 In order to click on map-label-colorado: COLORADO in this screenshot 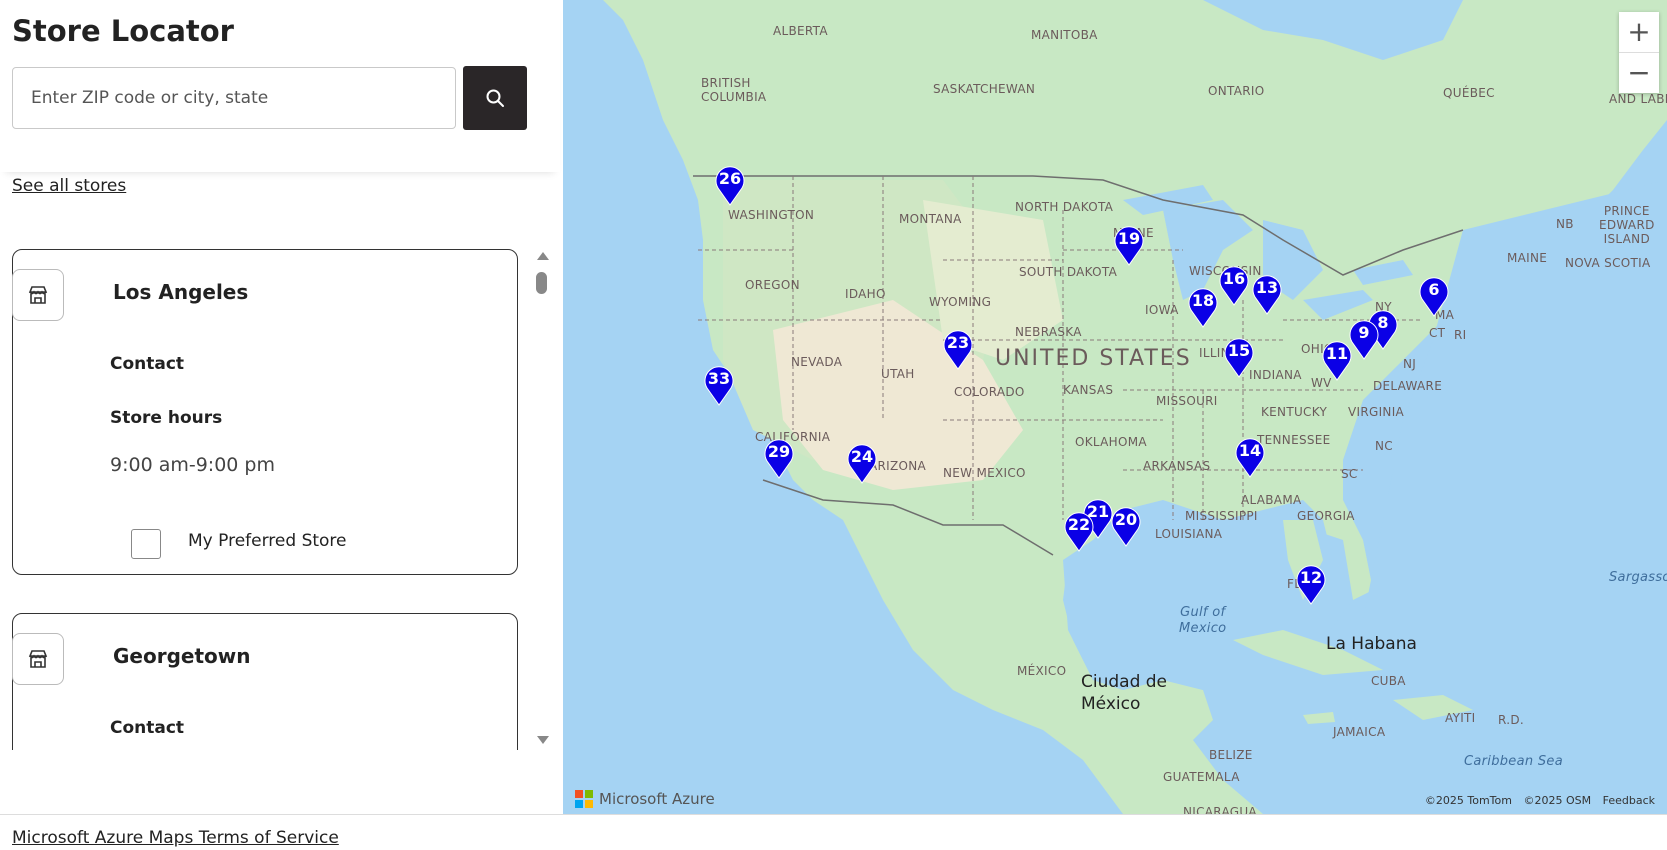, I will do `click(989, 392)`.